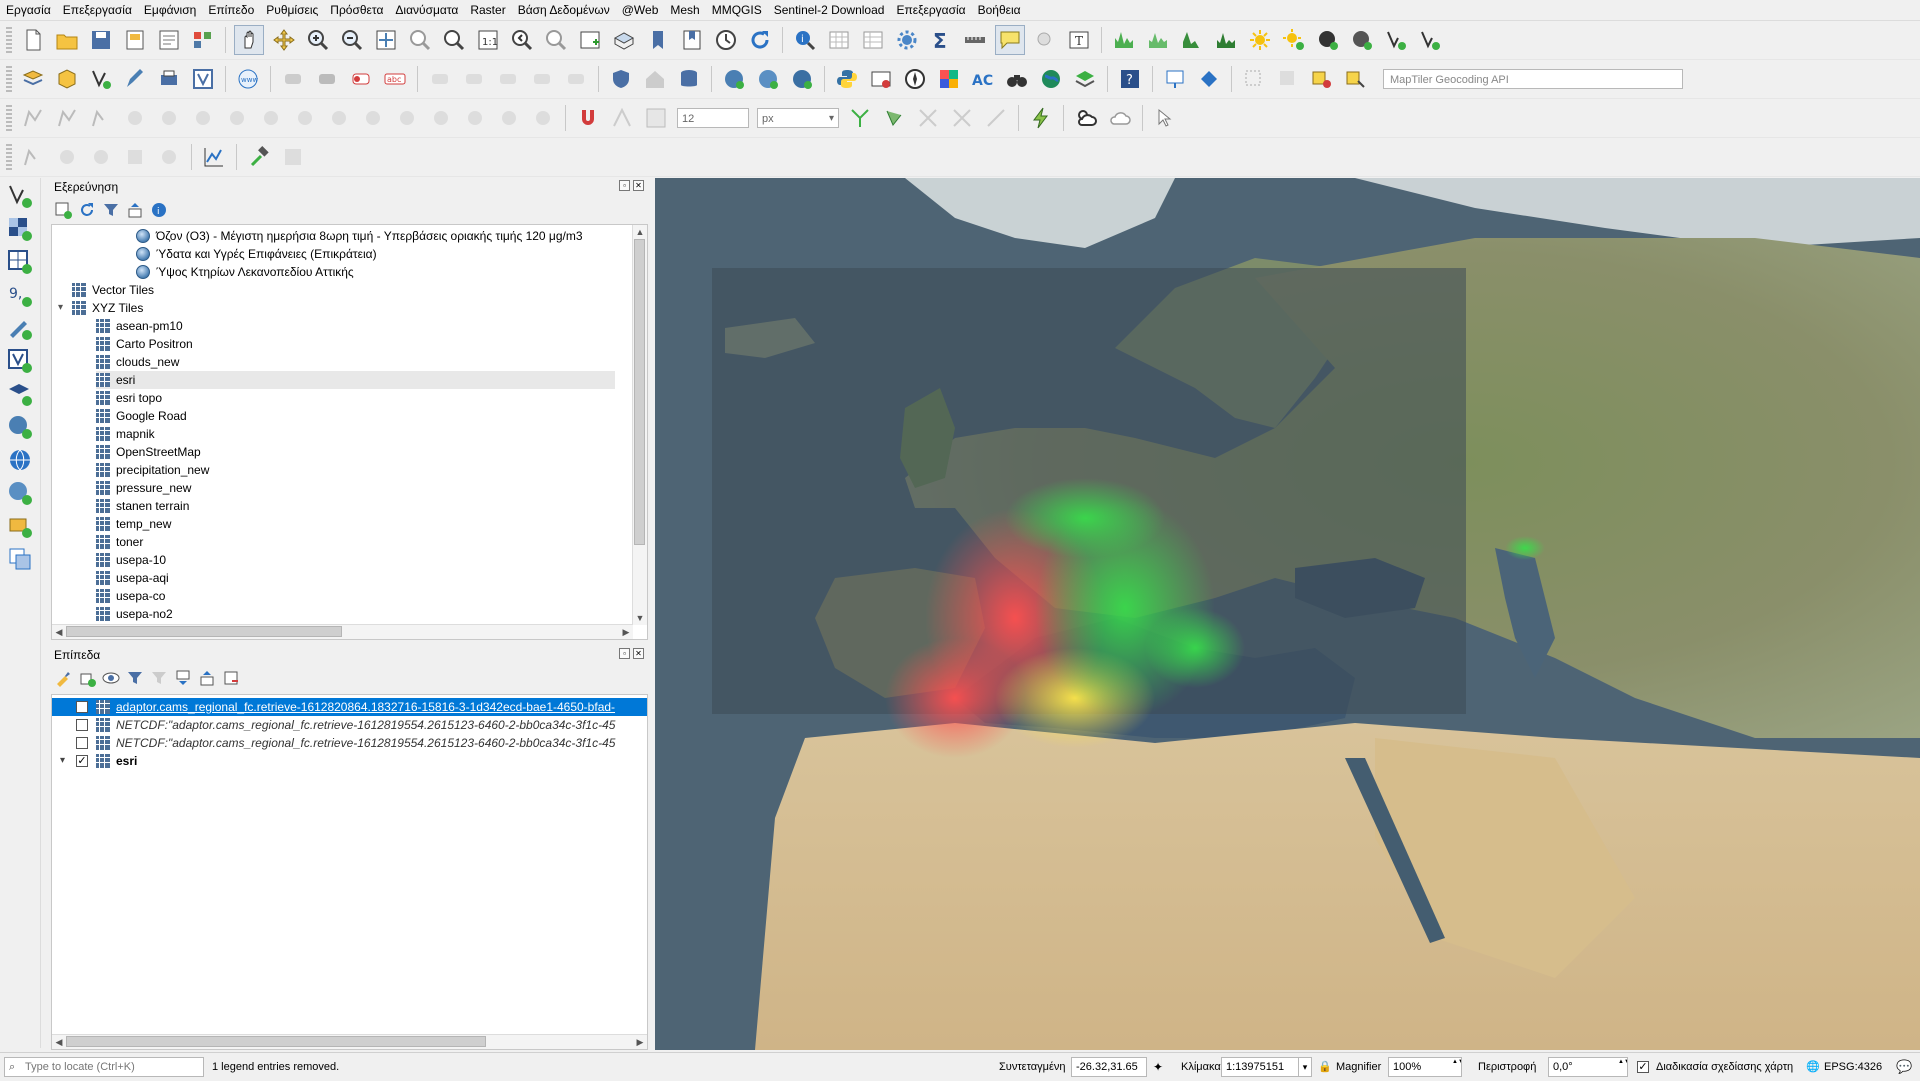 This screenshot has width=1920, height=1081. What do you see at coordinates (1041, 118) in the screenshot?
I see `lightning-icon` at bounding box center [1041, 118].